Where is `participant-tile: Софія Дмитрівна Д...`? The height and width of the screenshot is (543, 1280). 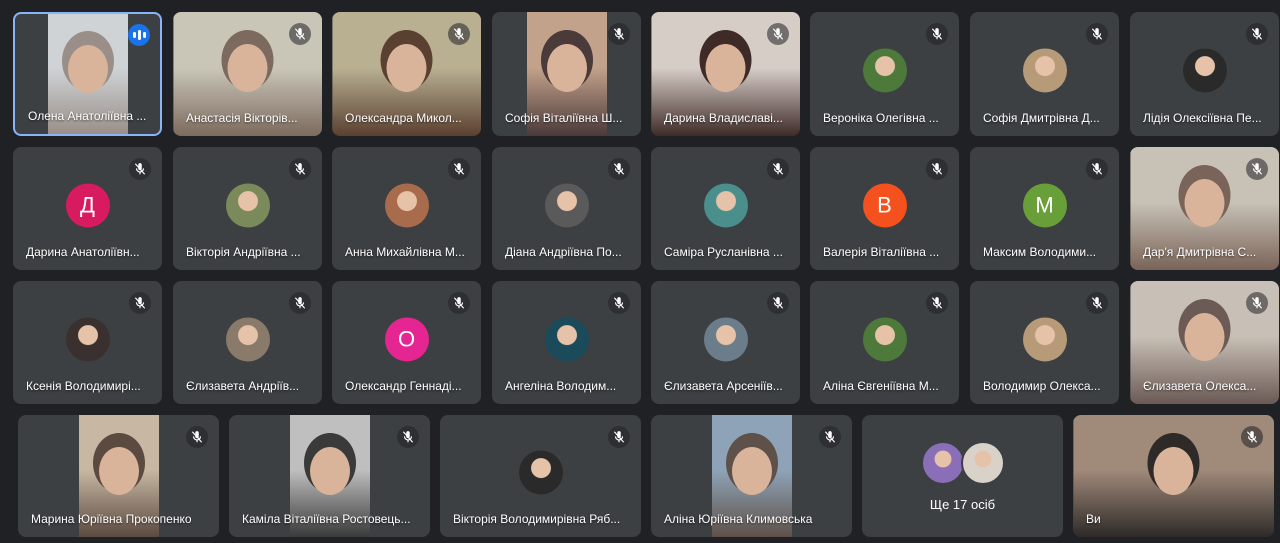
participant-tile: Софія Дмитрівна Д... is located at coordinates (1044, 74).